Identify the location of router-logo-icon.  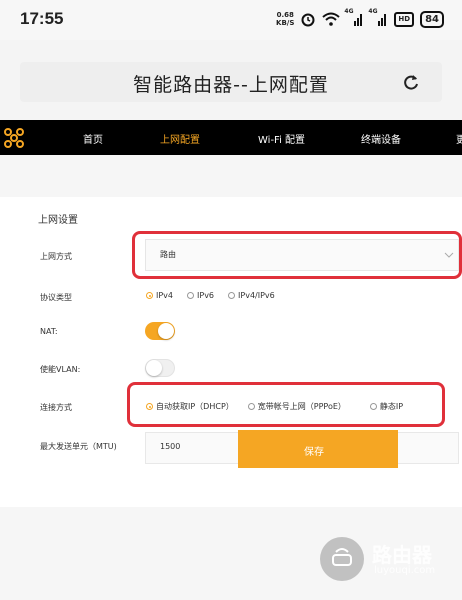
(342, 559).